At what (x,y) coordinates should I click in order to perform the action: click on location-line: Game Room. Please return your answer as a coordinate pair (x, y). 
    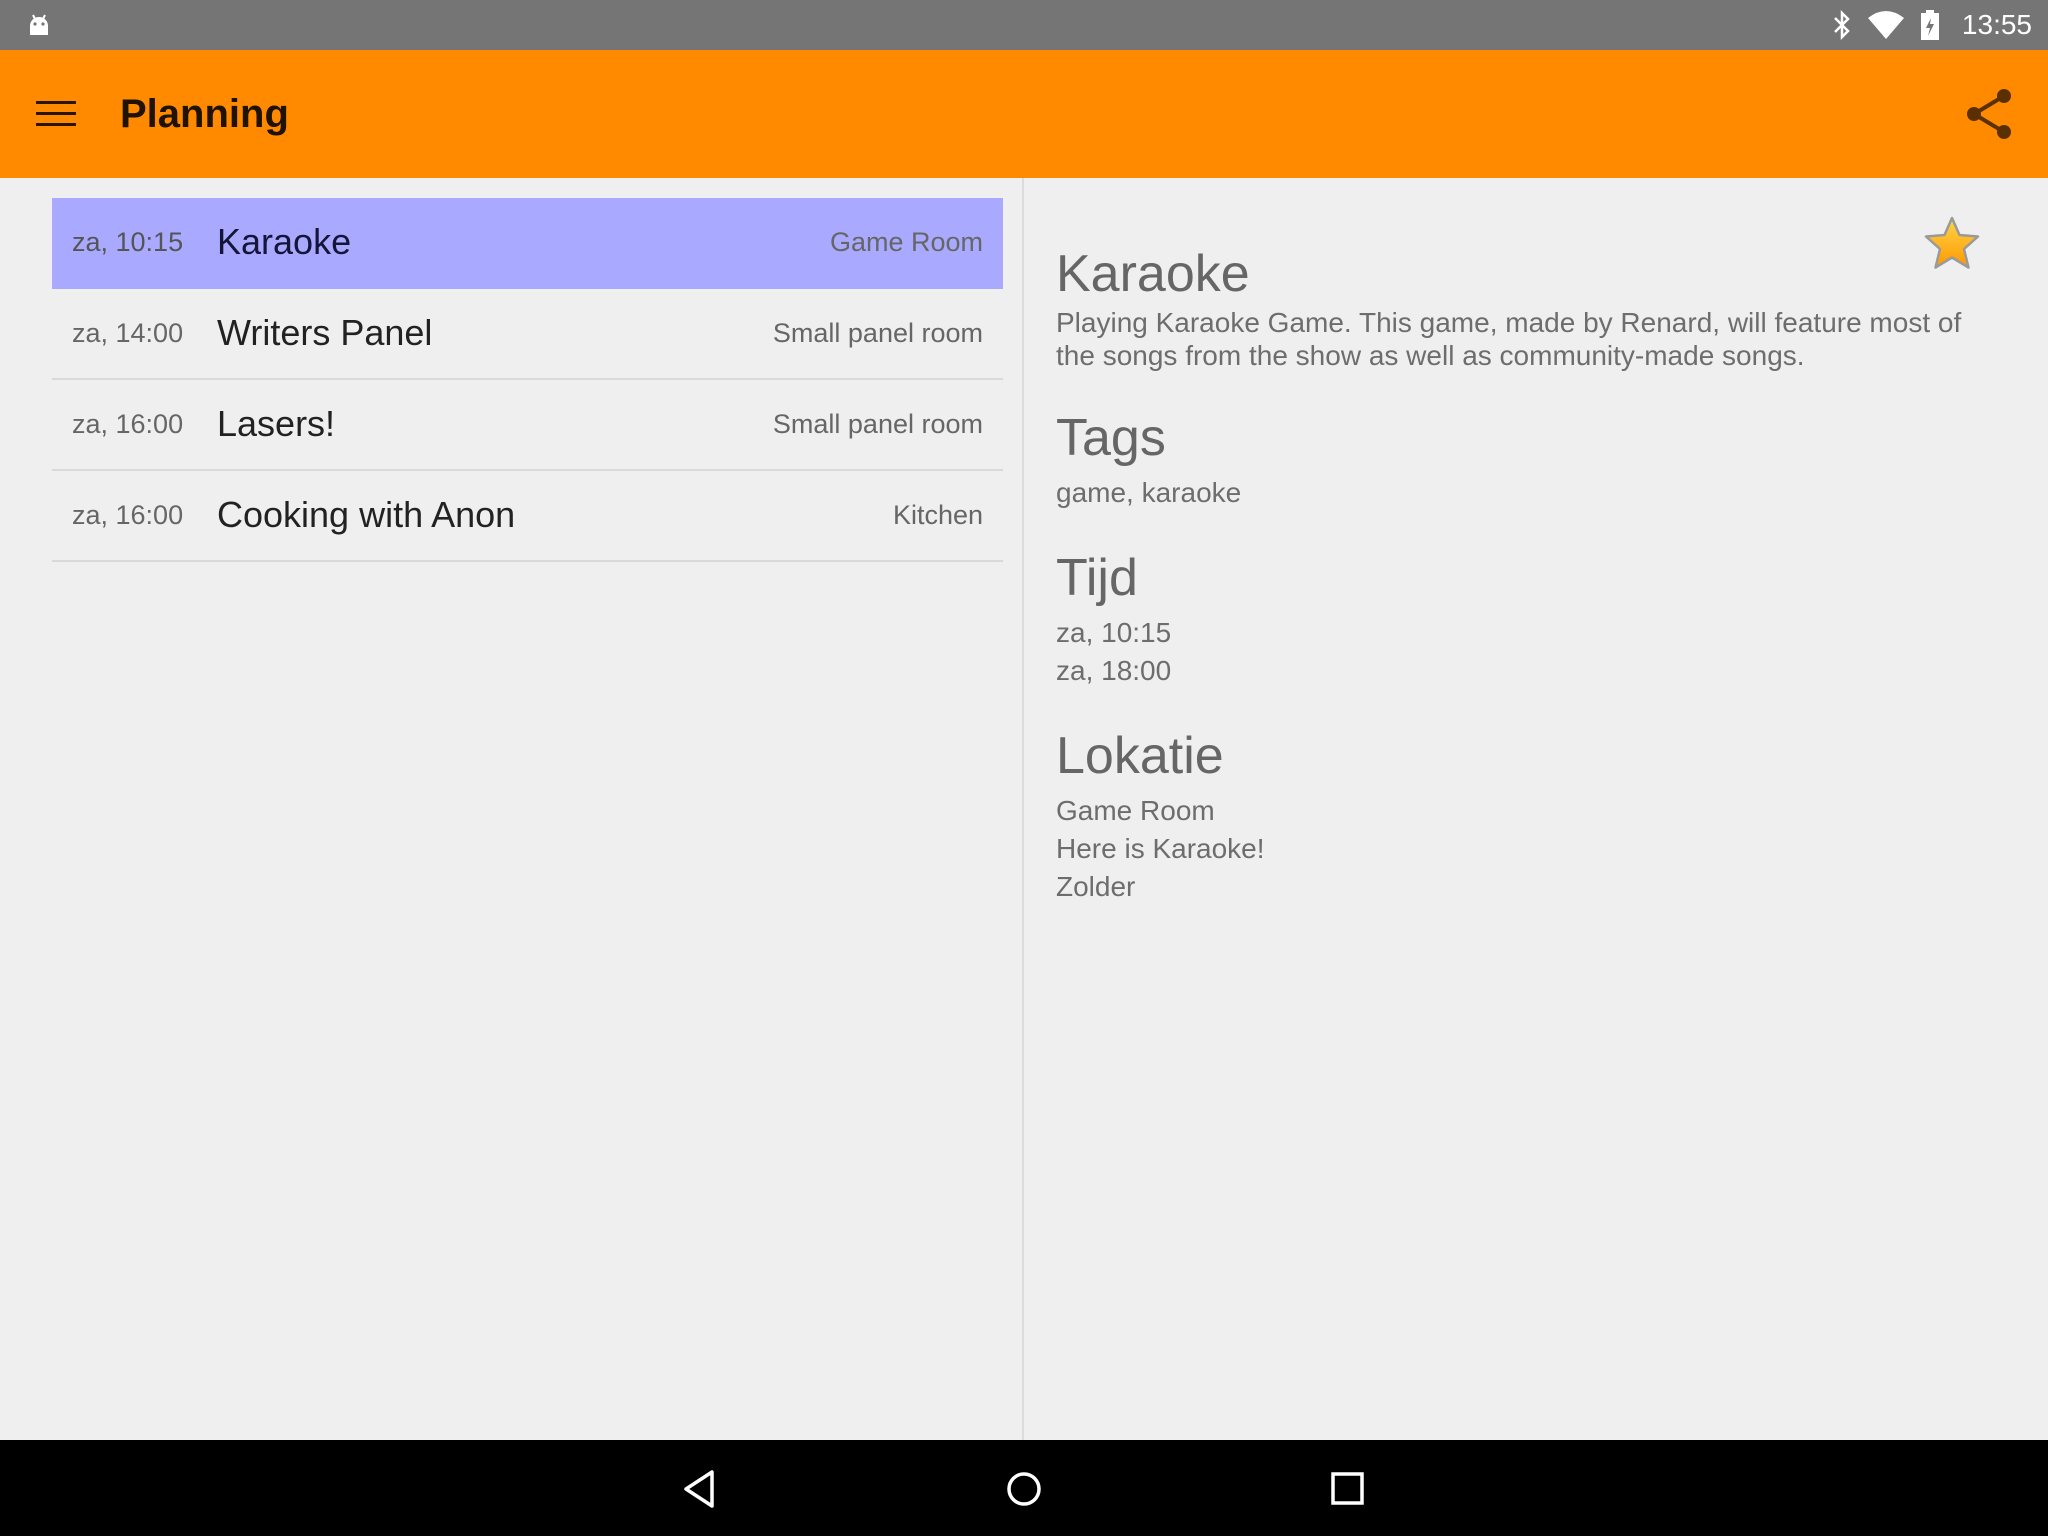
    Looking at the image, I should click on (1135, 810).